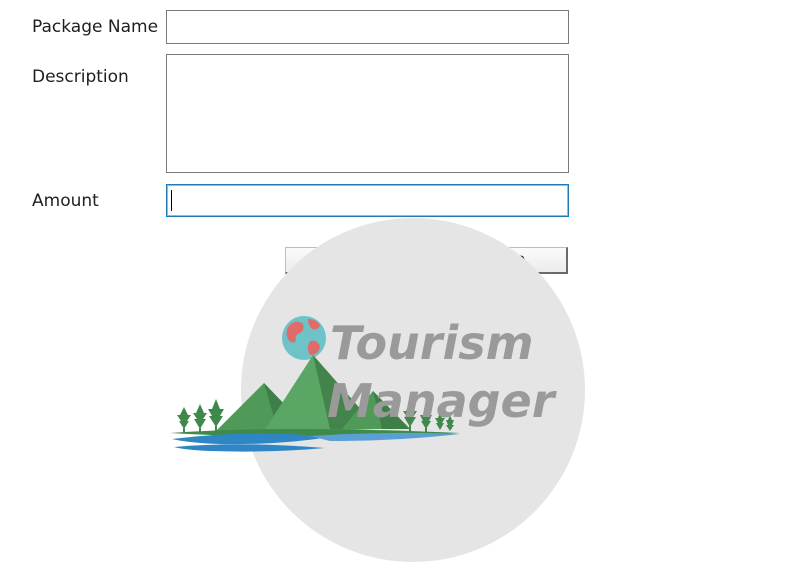  I want to click on description-textarea, so click(367, 113).